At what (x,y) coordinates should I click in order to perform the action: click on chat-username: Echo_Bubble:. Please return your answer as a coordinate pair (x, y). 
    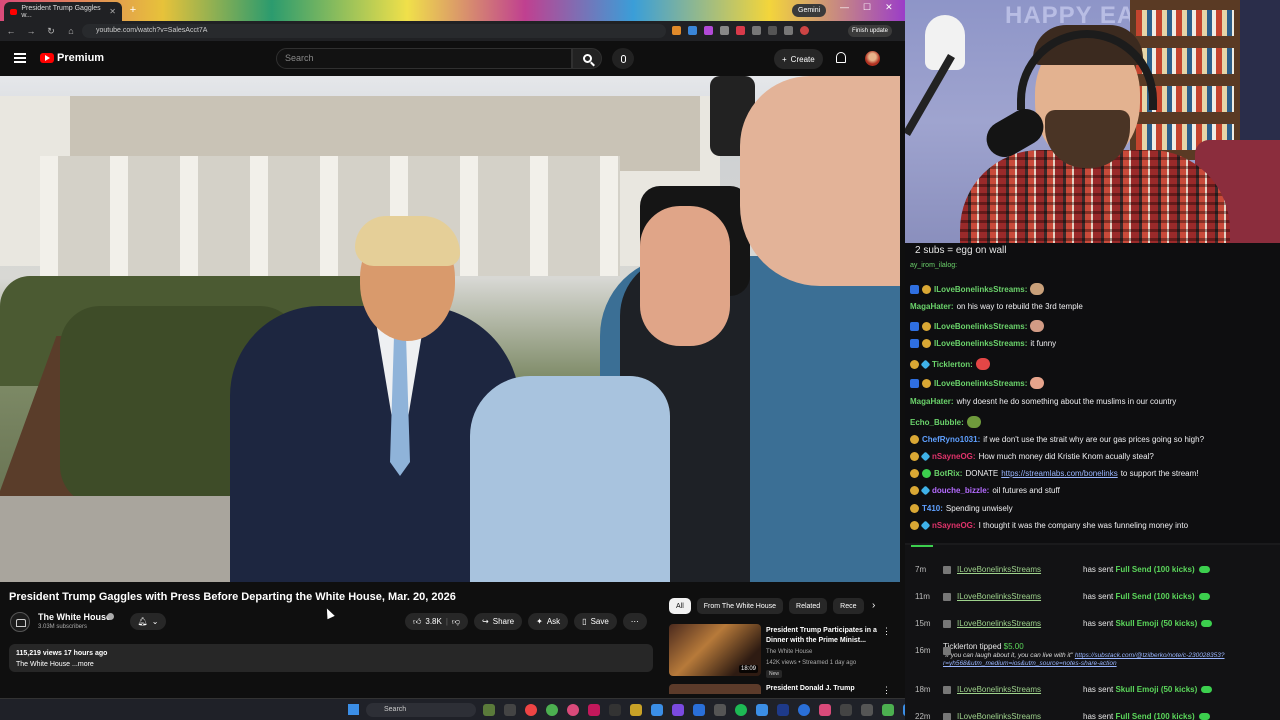
    Looking at the image, I should click on (937, 422).